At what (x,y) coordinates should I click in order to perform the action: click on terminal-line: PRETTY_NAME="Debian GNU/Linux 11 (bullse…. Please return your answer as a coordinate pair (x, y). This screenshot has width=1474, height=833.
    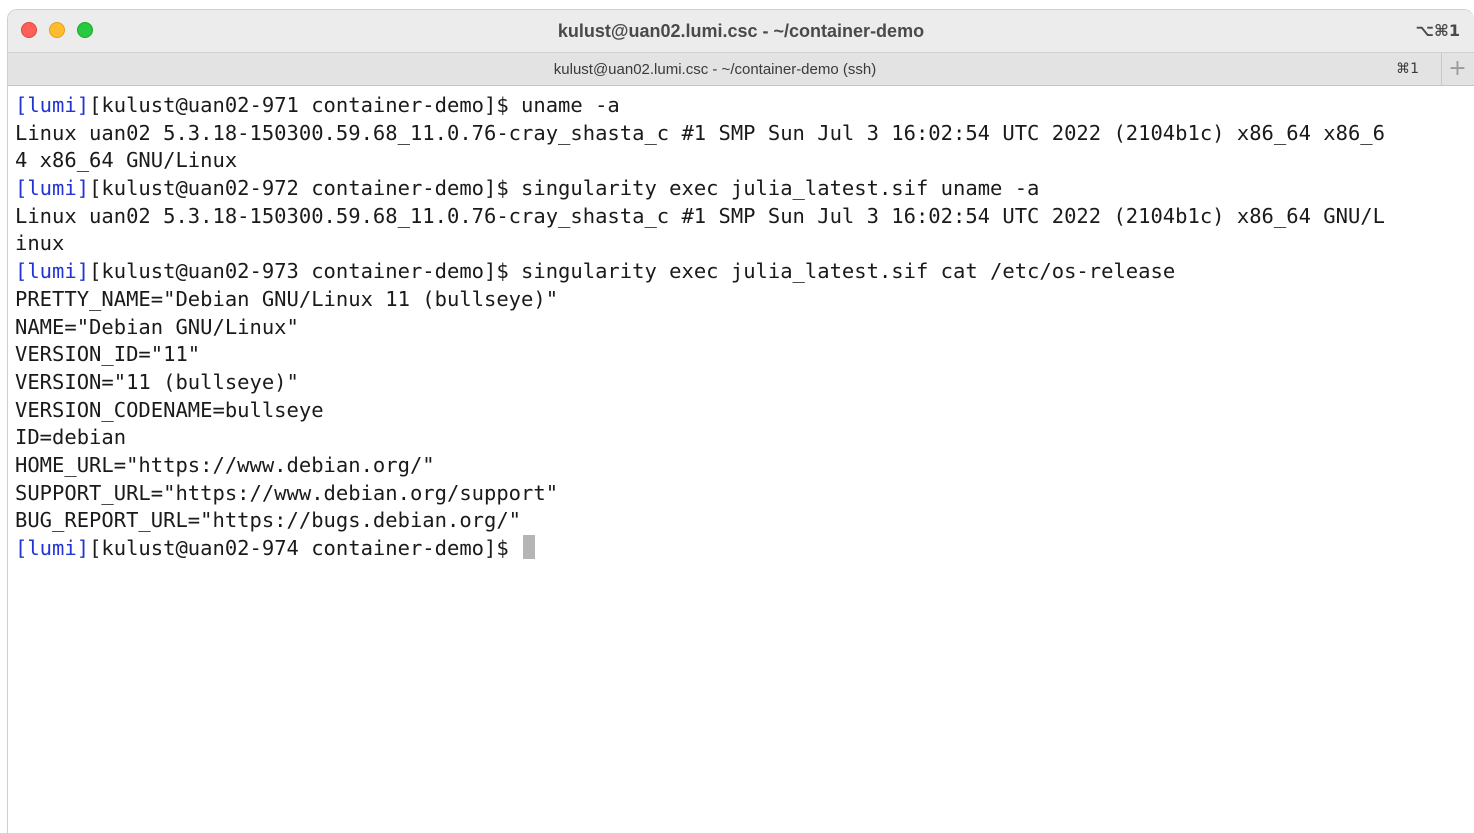
    Looking at the image, I should click on (744, 300).